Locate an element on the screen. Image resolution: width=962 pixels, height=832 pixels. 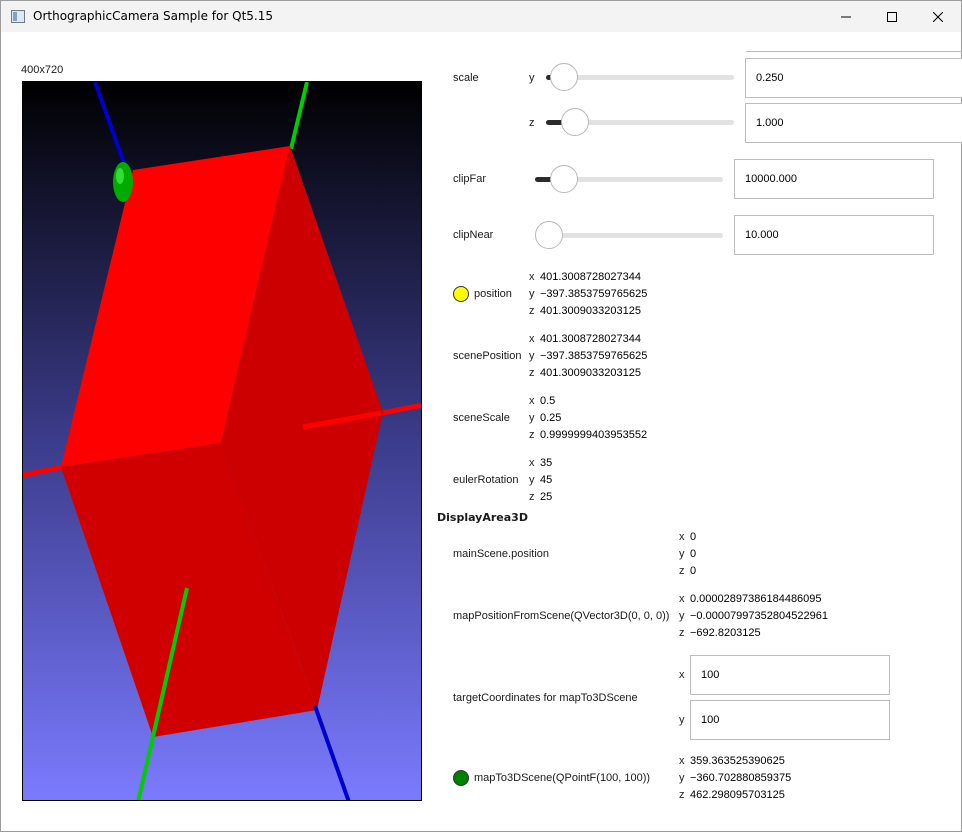
clipnear-slider-handle is located at coordinates (549, 235).